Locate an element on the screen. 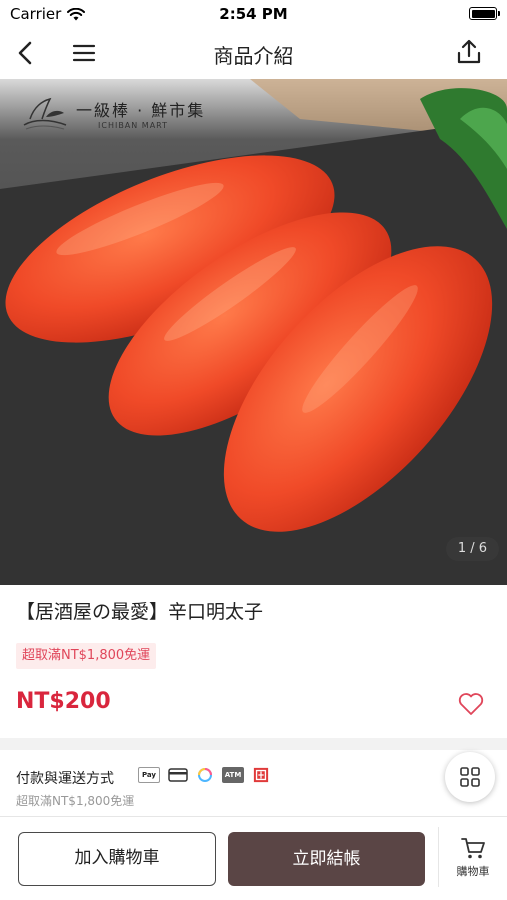 The image size is (507, 900). share-icon is located at coordinates (469, 51).